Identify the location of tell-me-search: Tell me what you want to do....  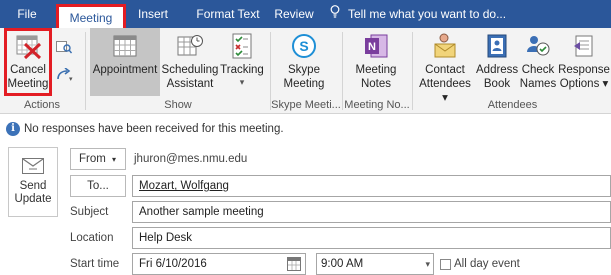
(420, 14).